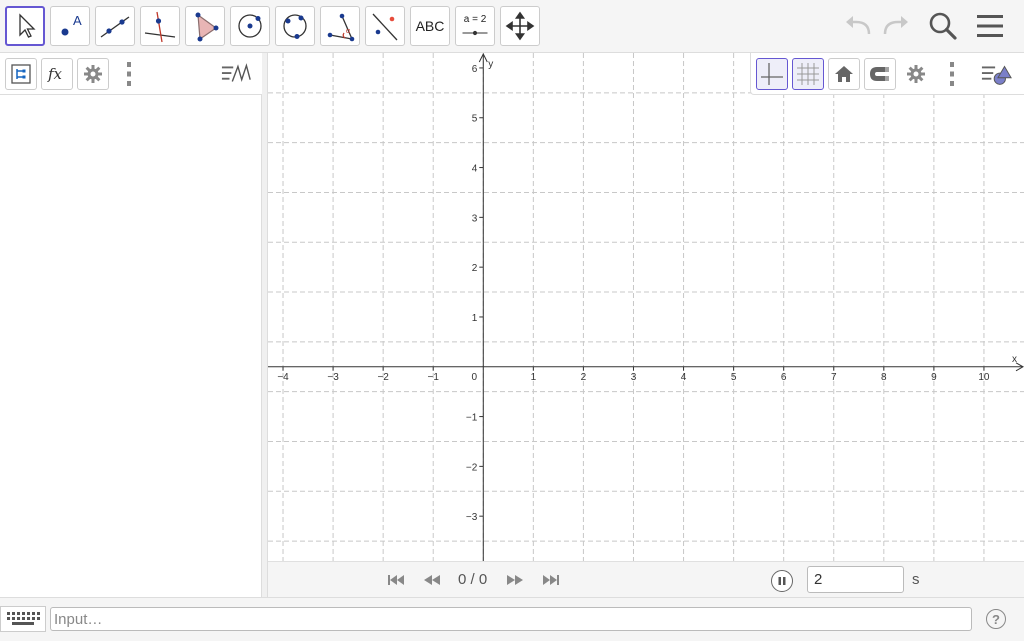 This screenshot has height=641, width=1024. Describe the element at coordinates (475, 318) in the screenshot. I see `y-tick-label: 1` at that location.